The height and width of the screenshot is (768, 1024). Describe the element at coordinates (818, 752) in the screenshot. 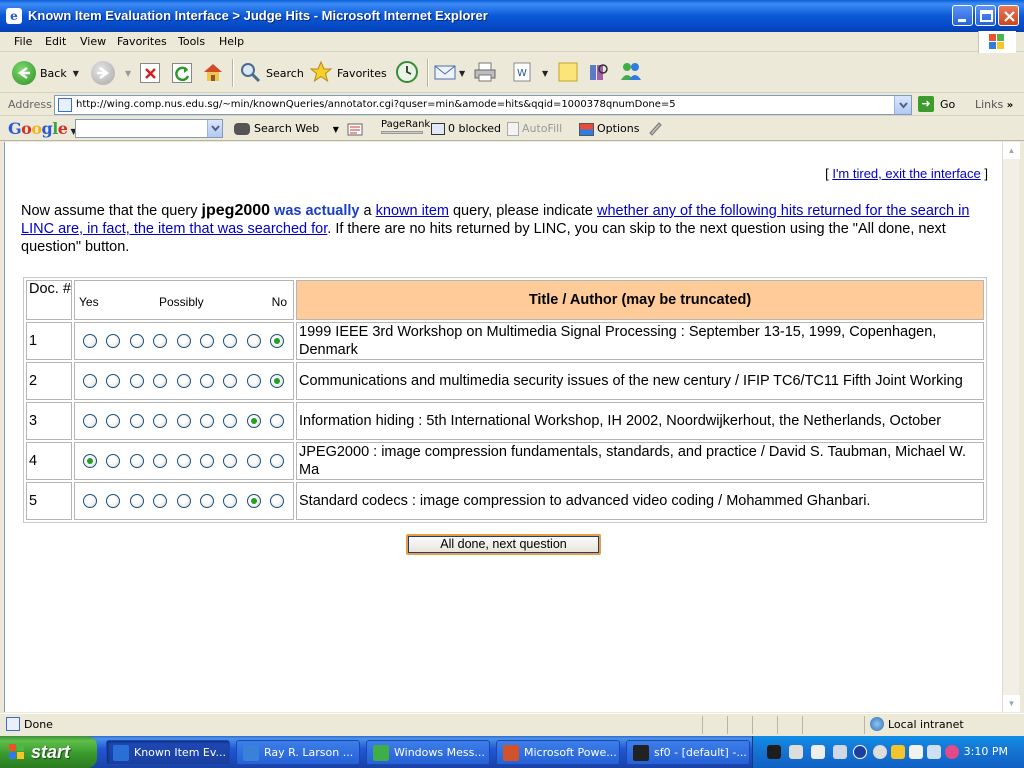

I see `tray-tool-icon` at that location.